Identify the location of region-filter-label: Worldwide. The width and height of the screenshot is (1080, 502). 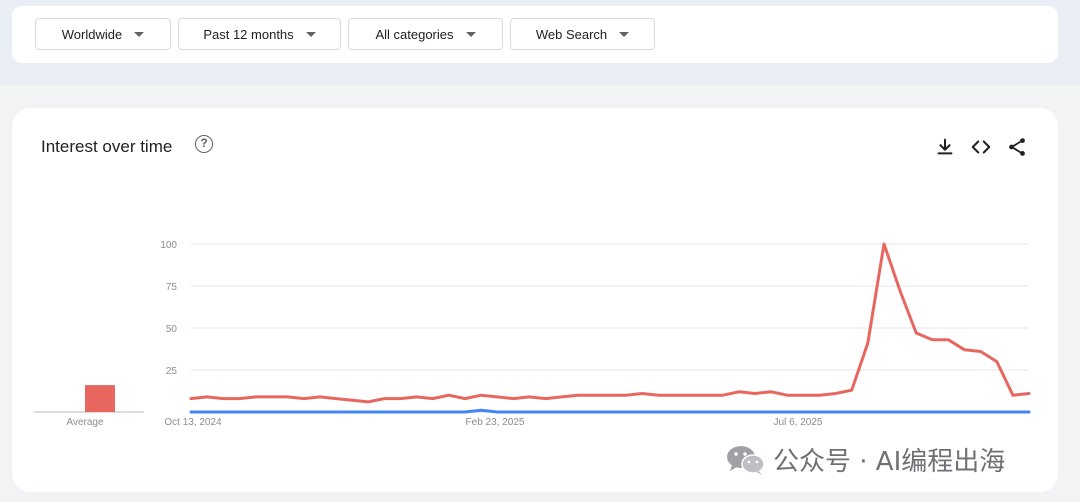
(92, 34).